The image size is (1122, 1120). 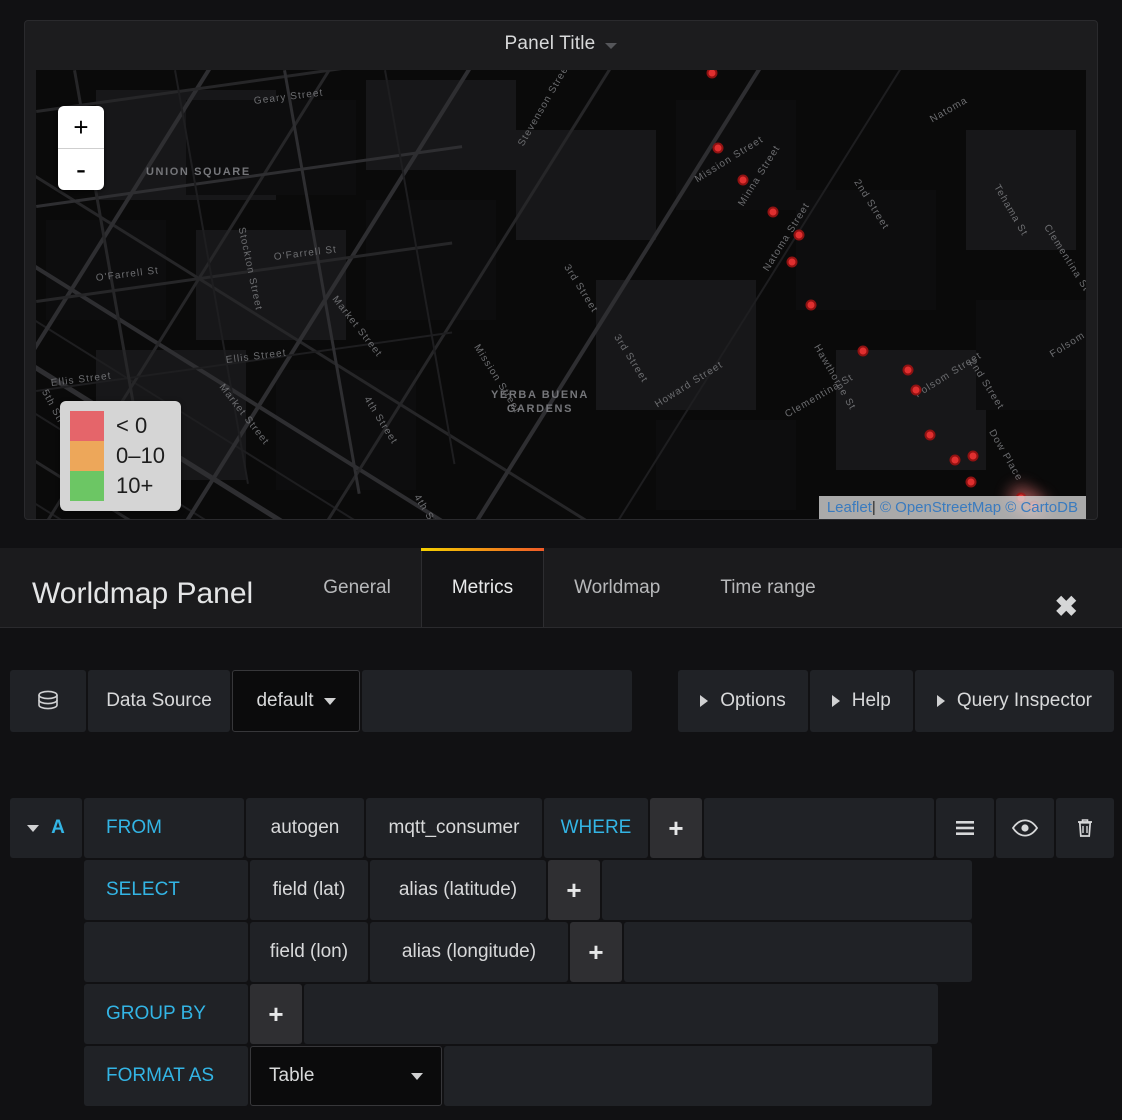 What do you see at coordinates (621, 1014) in the screenshot?
I see `group-by-tail` at bounding box center [621, 1014].